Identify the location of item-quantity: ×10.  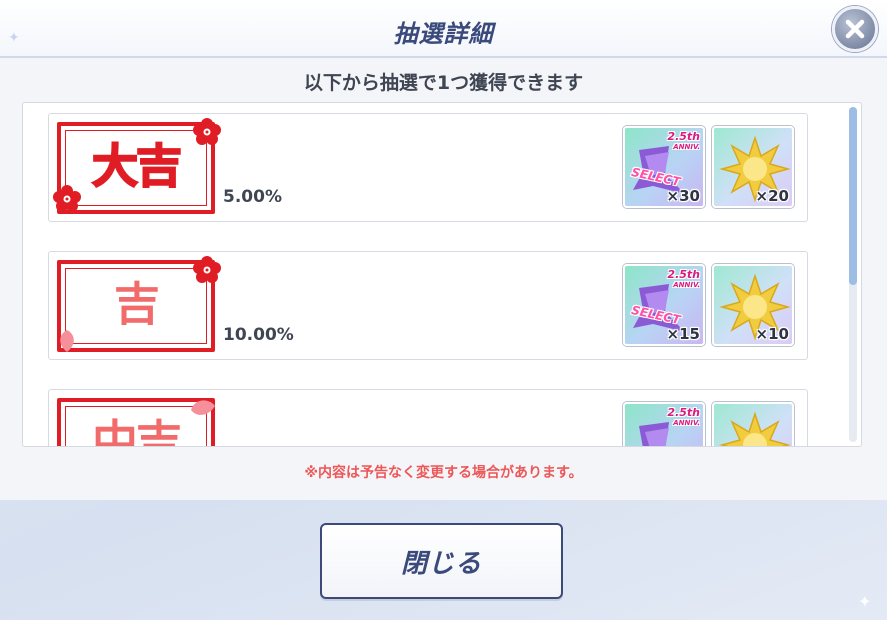
(772, 334).